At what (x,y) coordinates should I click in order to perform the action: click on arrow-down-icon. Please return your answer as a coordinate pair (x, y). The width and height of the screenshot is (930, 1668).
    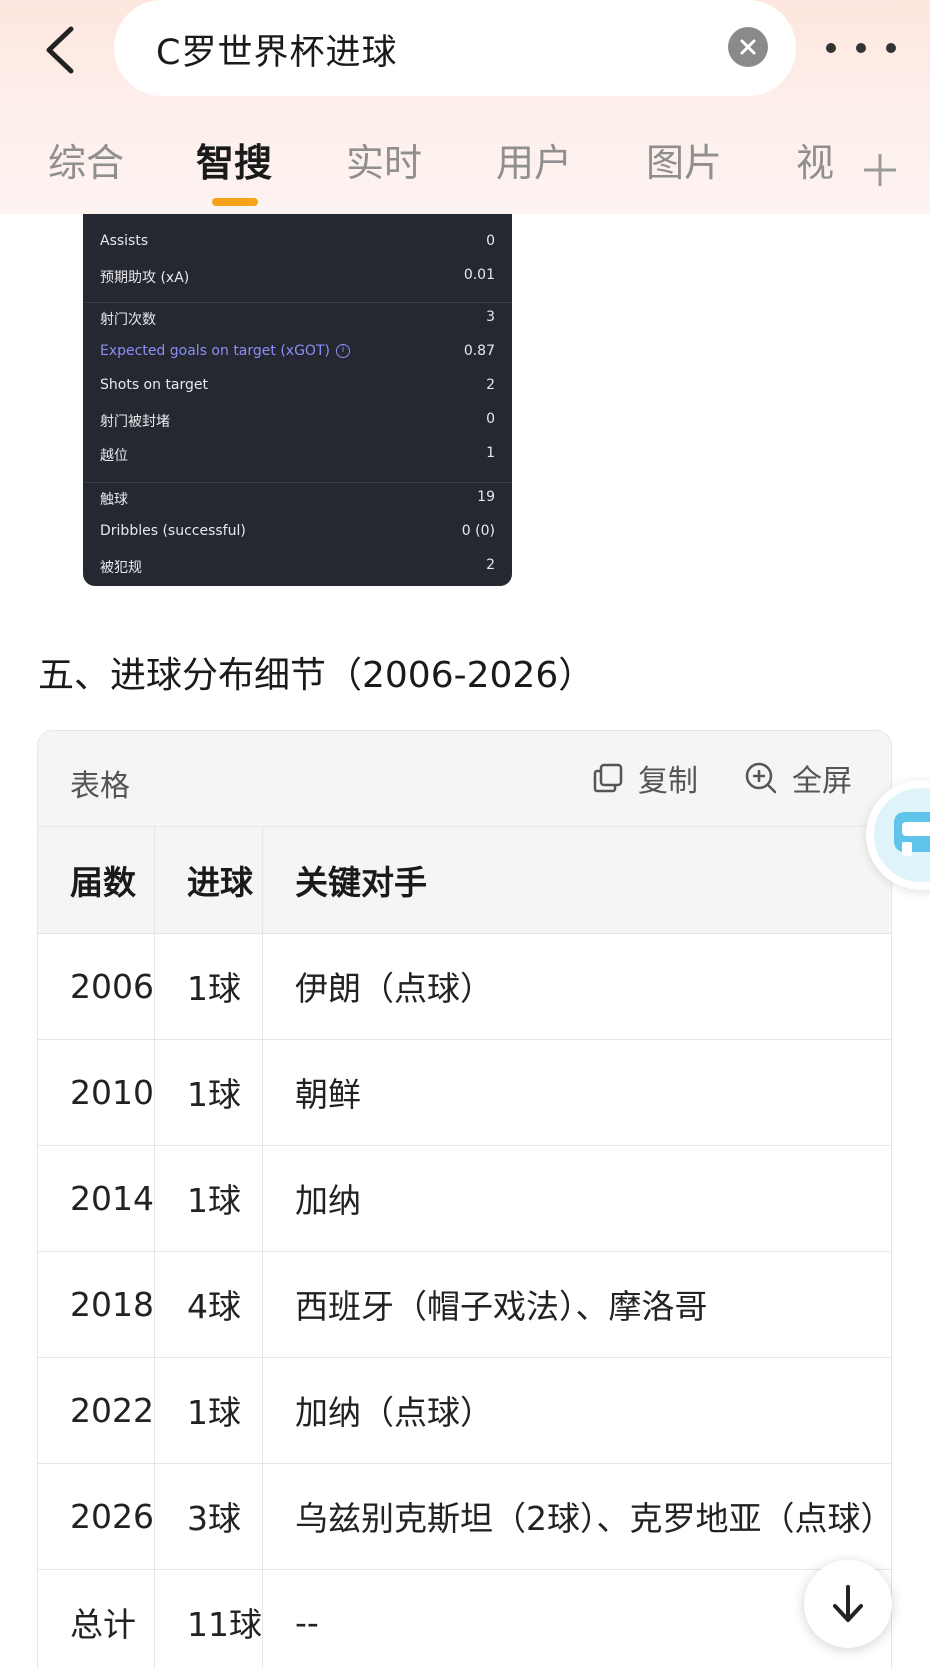
    Looking at the image, I should click on (848, 1603).